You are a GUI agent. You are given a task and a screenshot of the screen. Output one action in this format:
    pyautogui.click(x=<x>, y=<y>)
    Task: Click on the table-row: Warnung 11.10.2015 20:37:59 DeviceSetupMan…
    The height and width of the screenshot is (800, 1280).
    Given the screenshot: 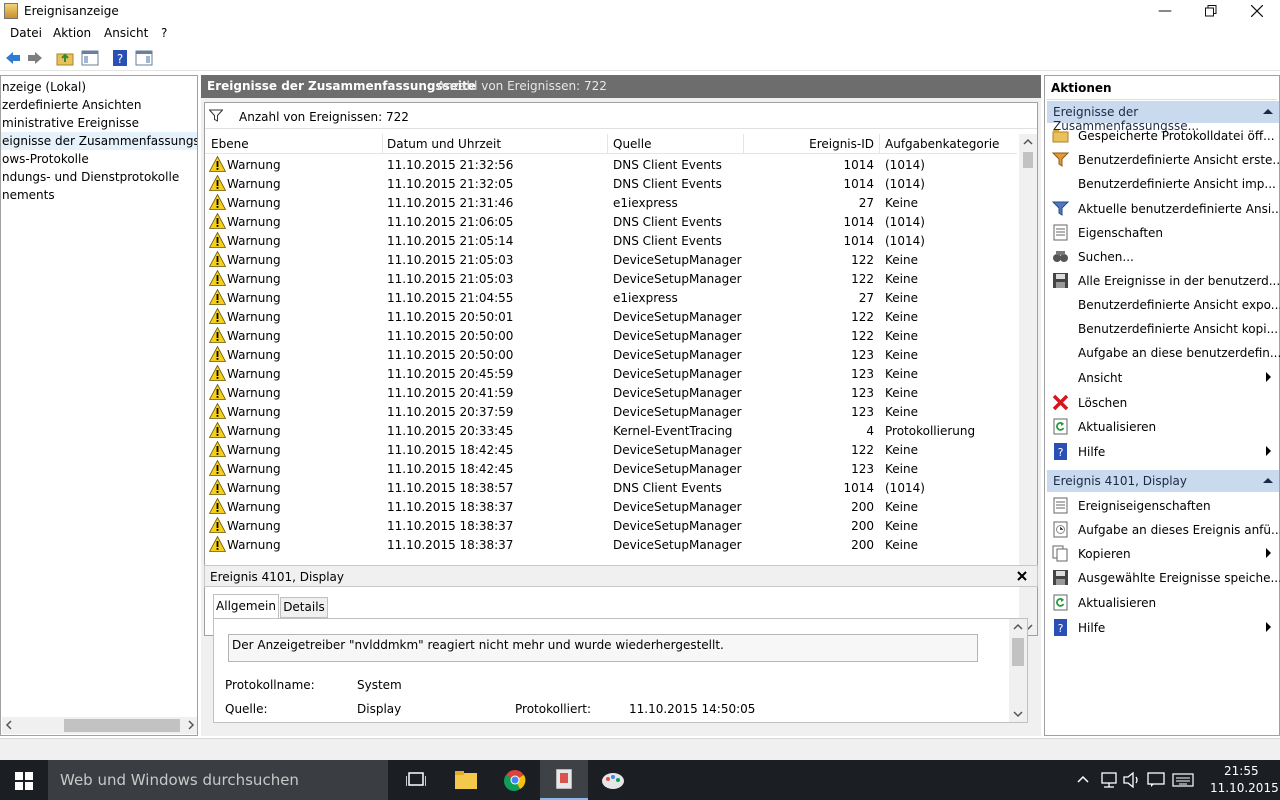 What is the action you would take?
    pyautogui.click(x=611, y=411)
    